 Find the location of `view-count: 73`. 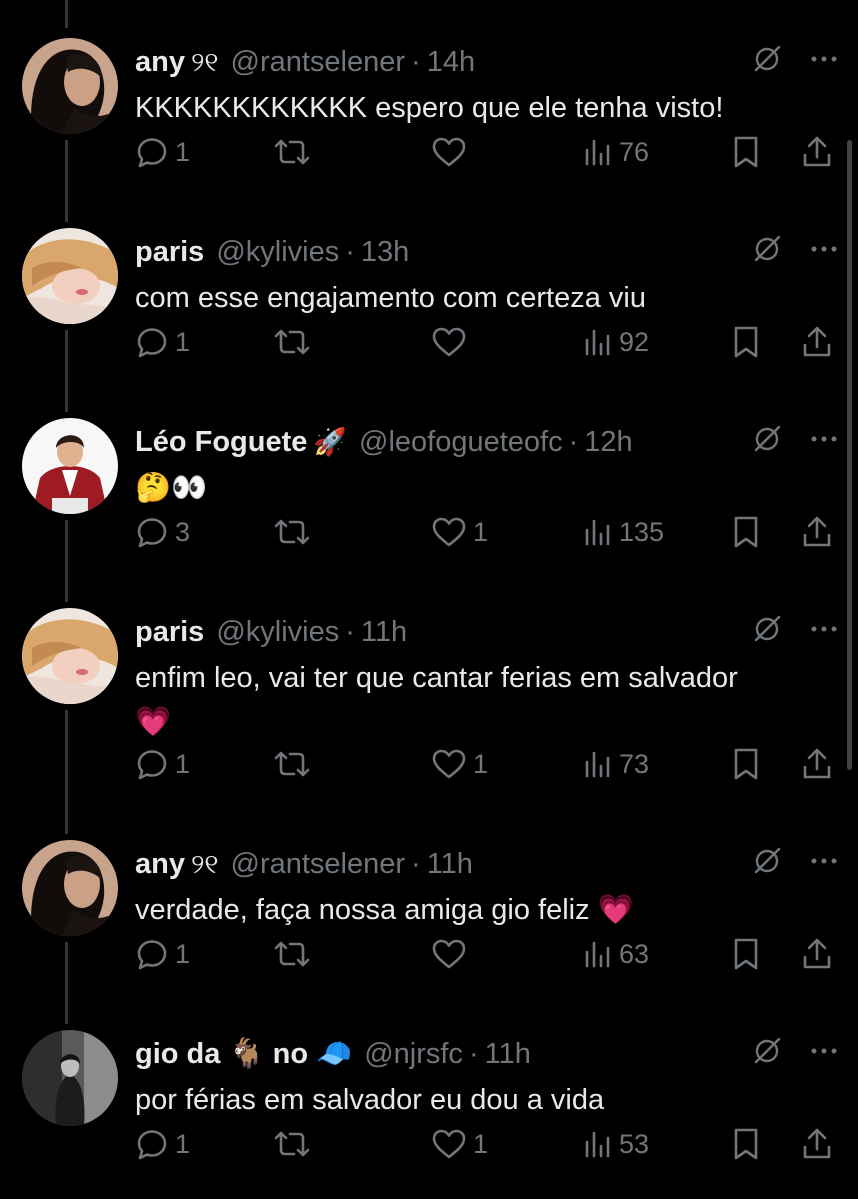

view-count: 73 is located at coordinates (634, 763).